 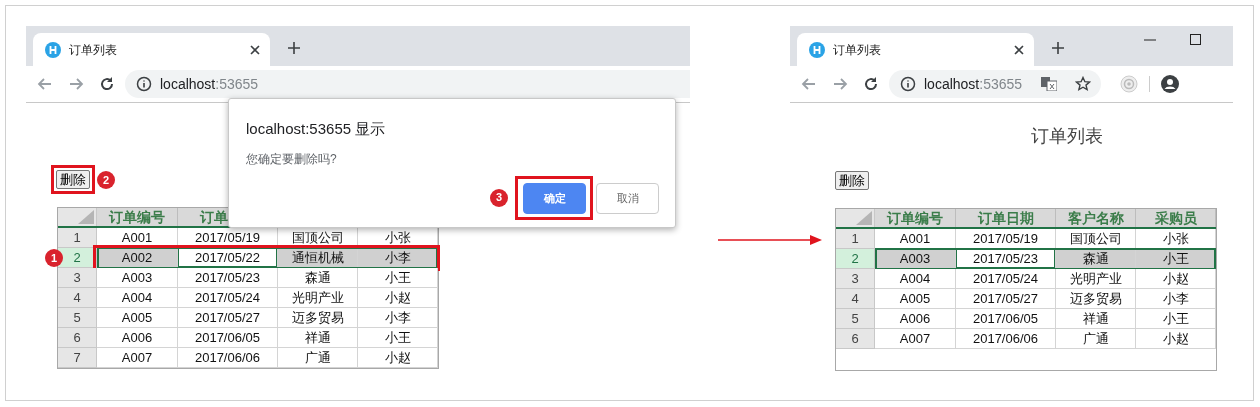 What do you see at coordinates (1096, 218) in the screenshot?
I see `column-header: 客户名称` at bounding box center [1096, 218].